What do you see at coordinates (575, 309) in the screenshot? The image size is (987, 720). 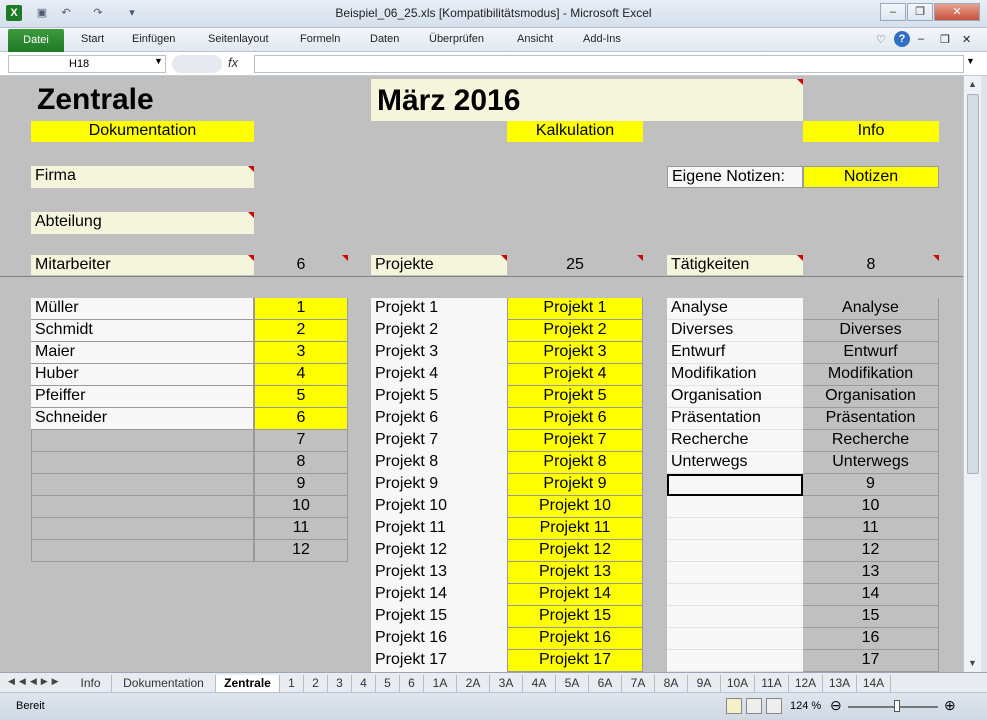 I see `projekt-button-cell: Projekt 1` at bounding box center [575, 309].